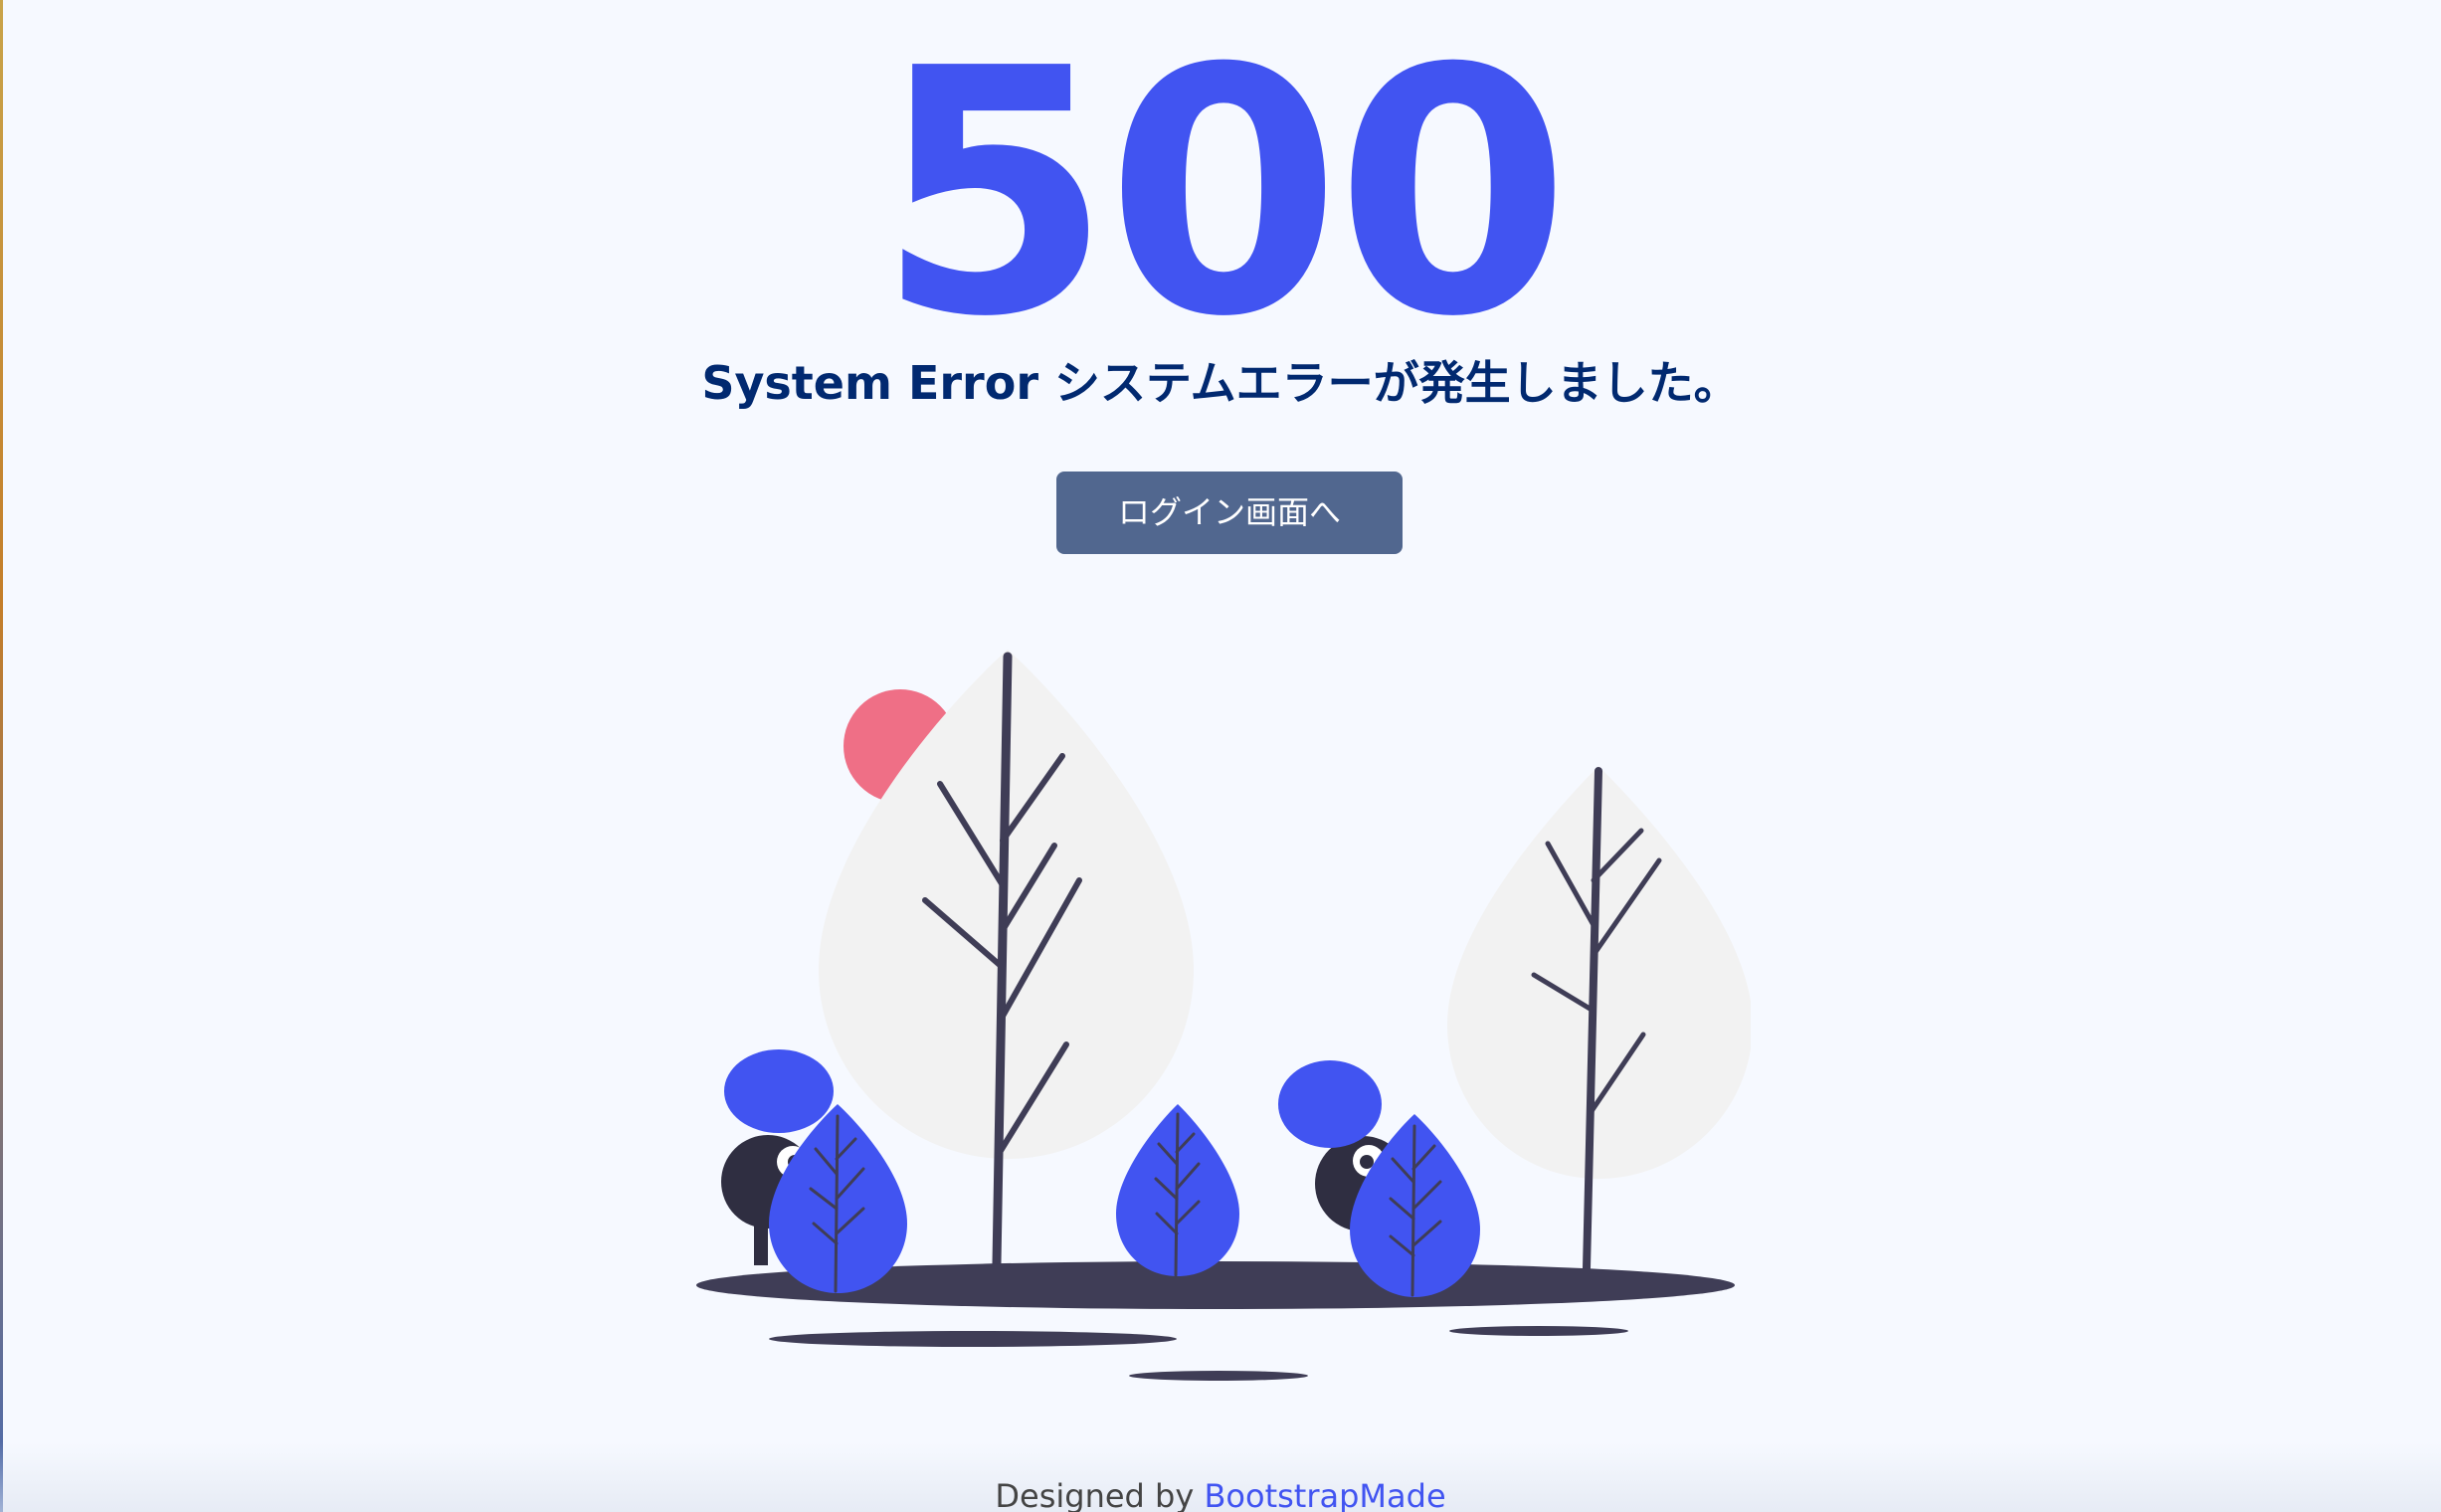 The height and width of the screenshot is (1512, 2441). What do you see at coordinates (1218, 1376) in the screenshot?
I see `ground-shadow-small-center` at bounding box center [1218, 1376].